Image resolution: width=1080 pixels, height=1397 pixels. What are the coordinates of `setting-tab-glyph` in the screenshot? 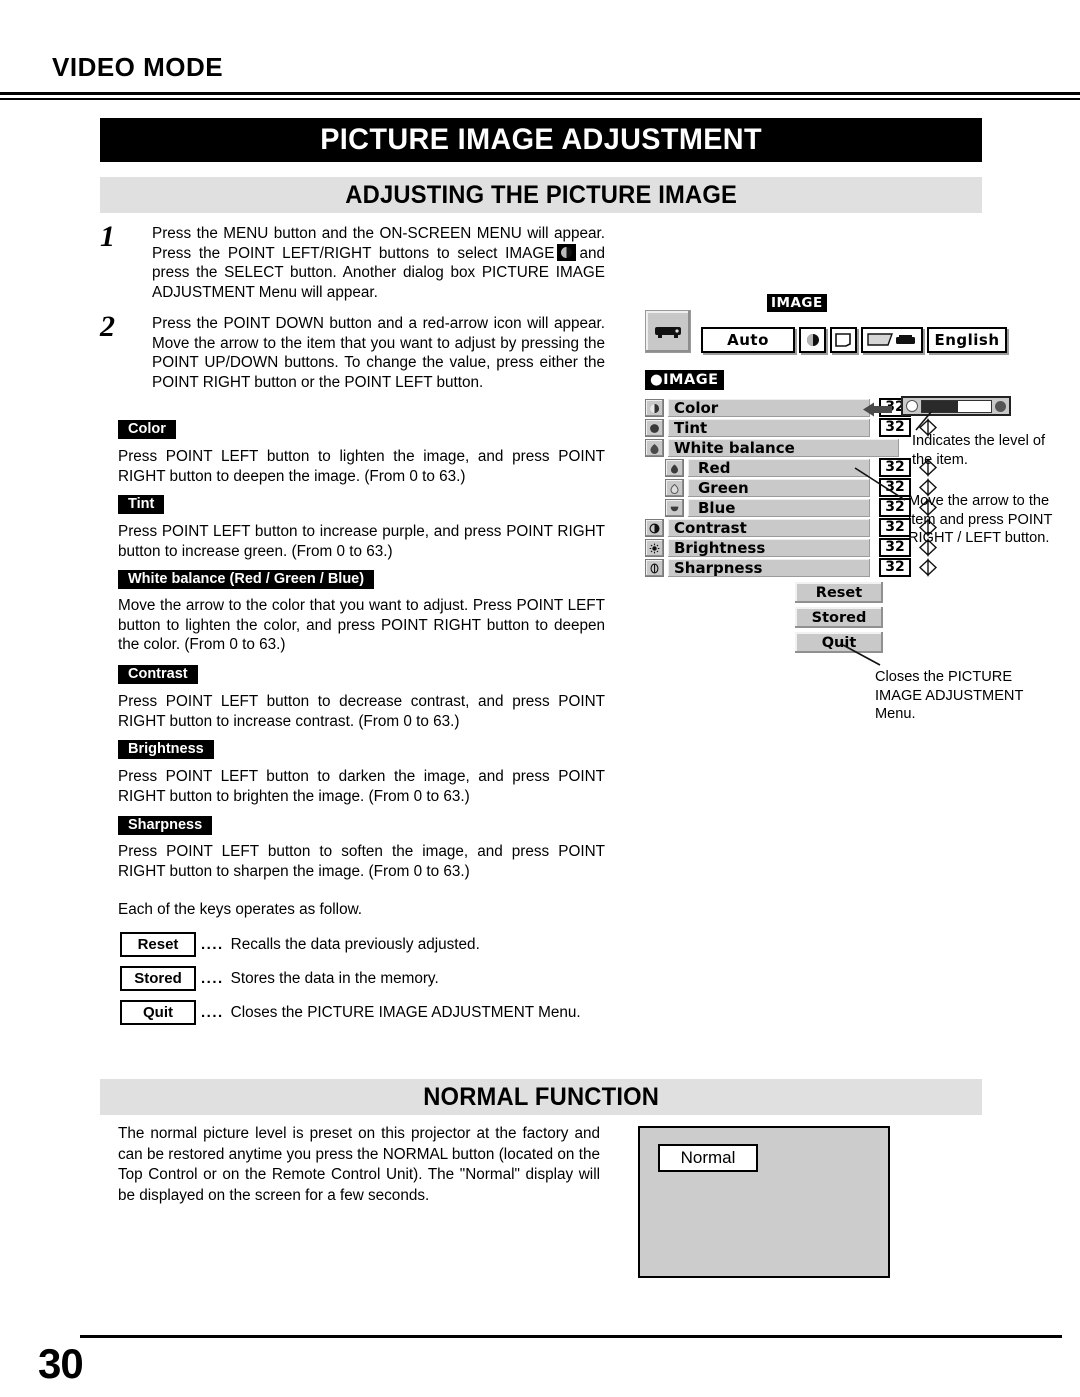 It's located at (891, 339).